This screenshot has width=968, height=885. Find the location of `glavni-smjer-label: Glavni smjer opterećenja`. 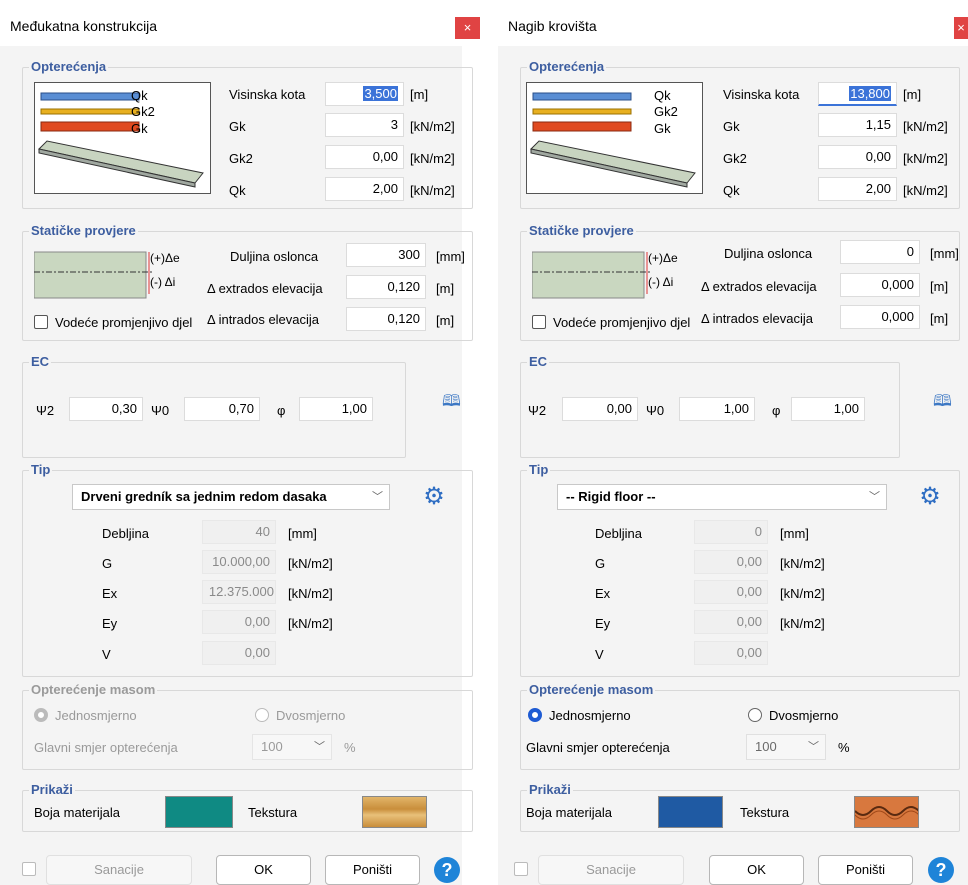

glavni-smjer-label: Glavni smjer opterećenja is located at coordinates (106, 747).